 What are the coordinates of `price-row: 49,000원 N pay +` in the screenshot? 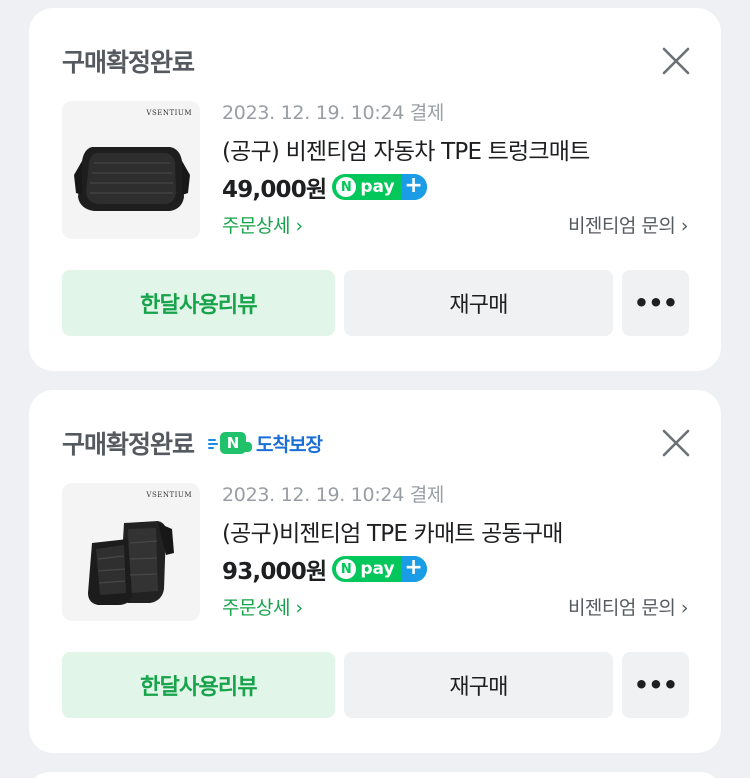 It's located at (324, 187).